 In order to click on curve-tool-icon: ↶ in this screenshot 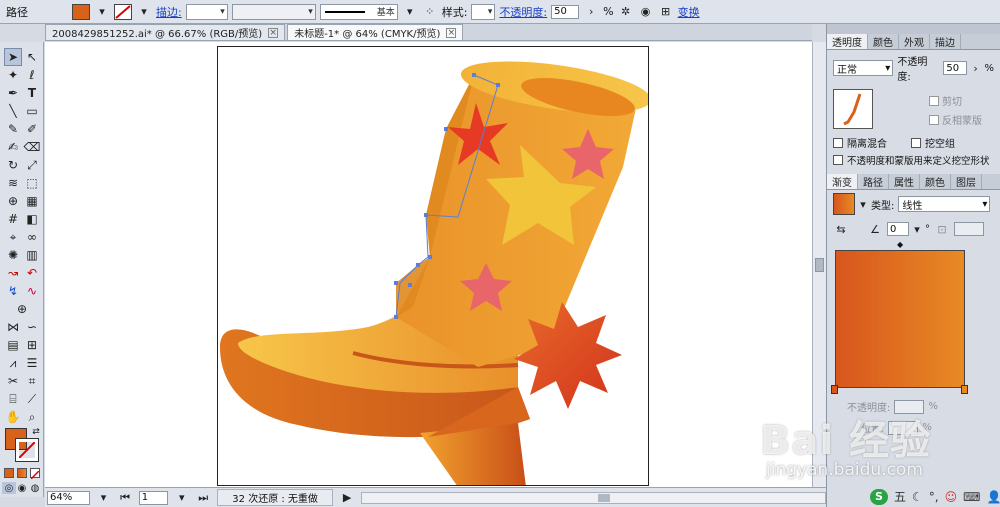, I will do `click(32, 273)`.